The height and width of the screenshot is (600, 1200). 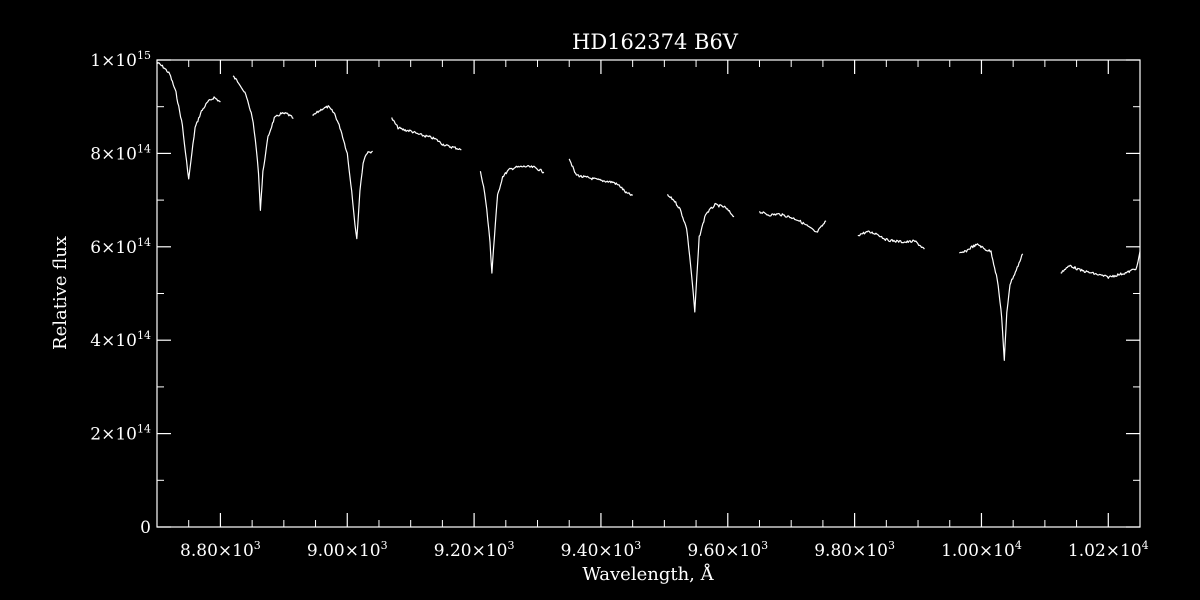 What do you see at coordinates (60, 293) in the screenshot?
I see `y-axis-title: Relative flux` at bounding box center [60, 293].